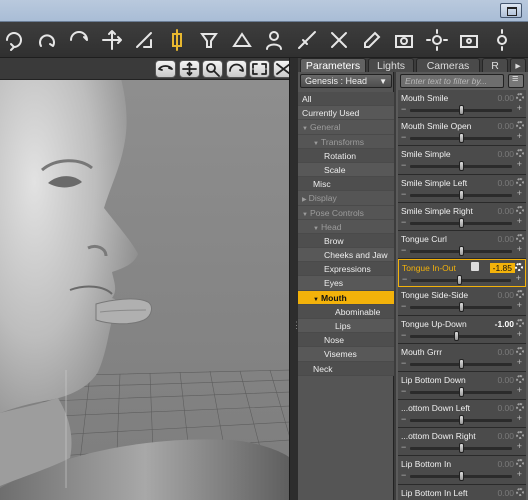 This screenshot has height=500, width=528. Describe the element at coordinates (448, 65) in the screenshot. I see `tab-cameras: Cameras` at that location.